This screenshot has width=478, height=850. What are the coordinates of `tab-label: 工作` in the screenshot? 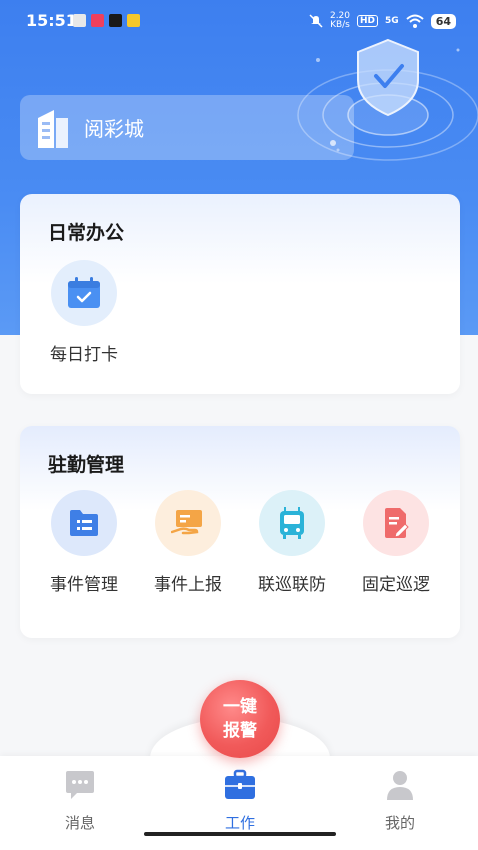 It's located at (239, 823).